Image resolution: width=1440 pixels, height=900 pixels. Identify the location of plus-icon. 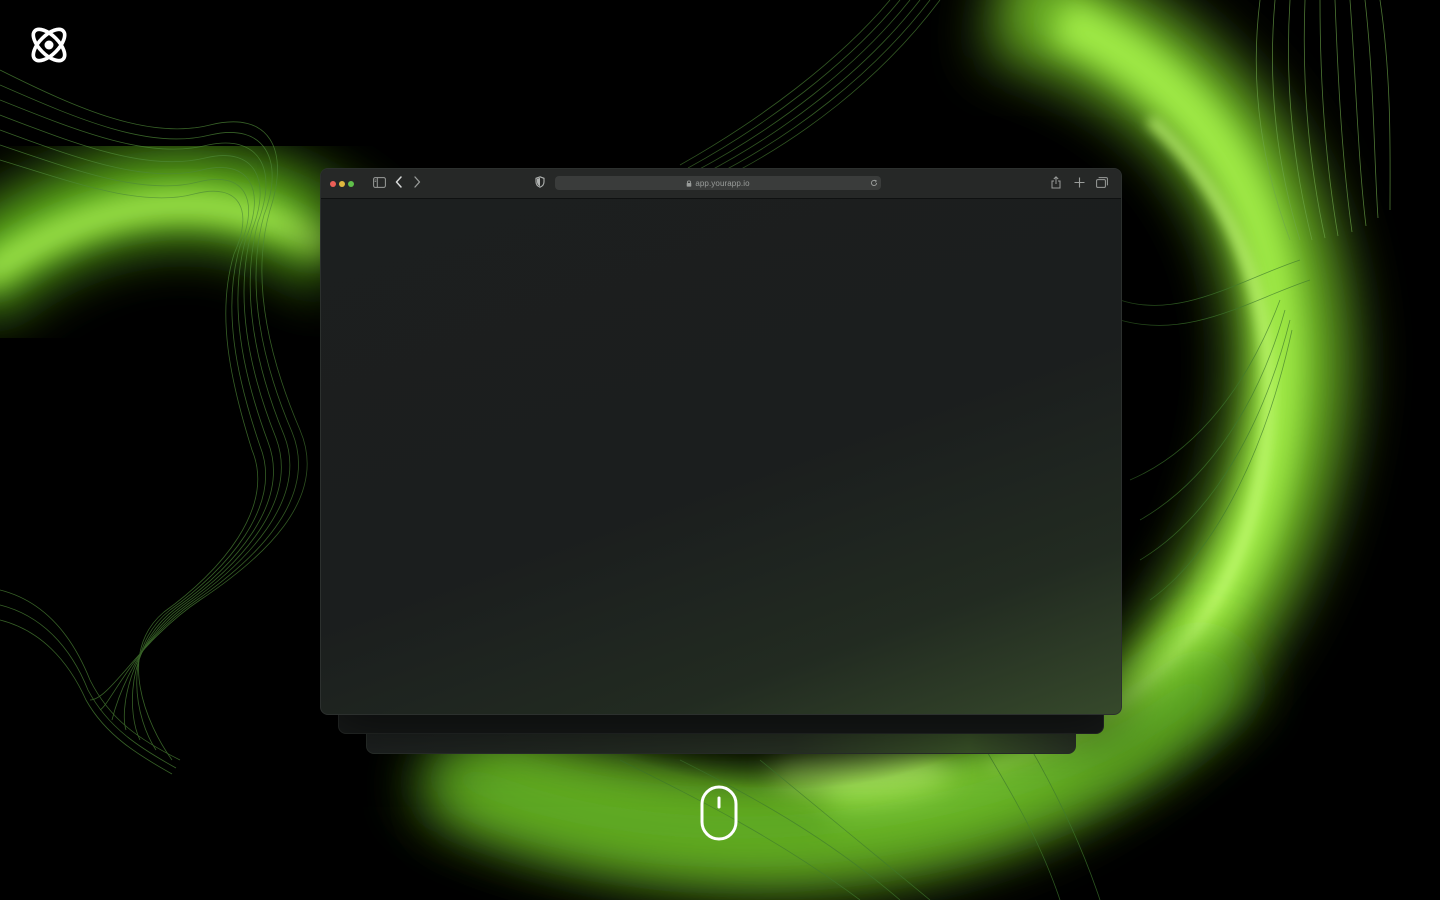
(1079, 182).